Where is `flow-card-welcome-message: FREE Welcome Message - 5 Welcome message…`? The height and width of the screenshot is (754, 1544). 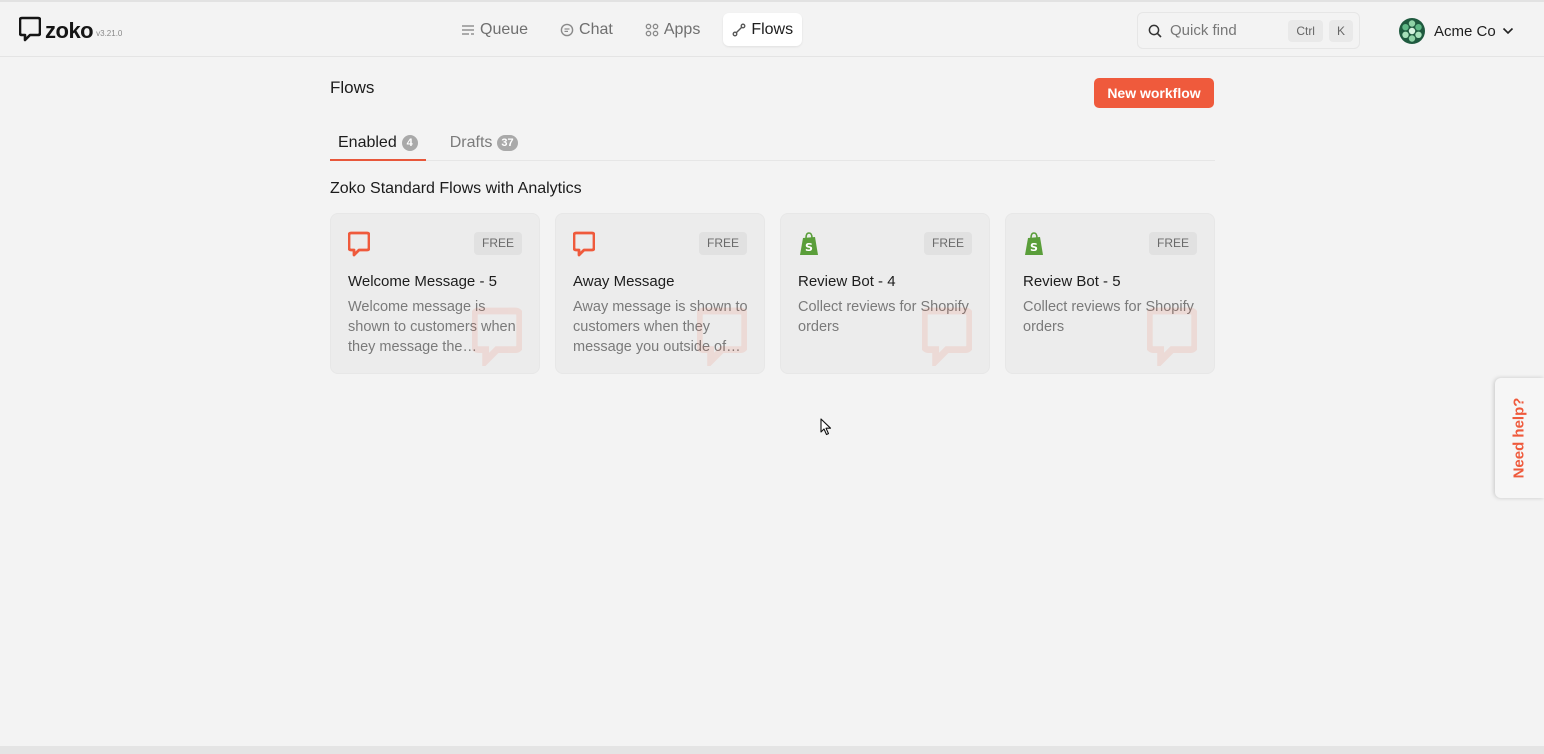
flow-card-welcome-message: FREE Welcome Message - 5 Welcome message… is located at coordinates (435, 293).